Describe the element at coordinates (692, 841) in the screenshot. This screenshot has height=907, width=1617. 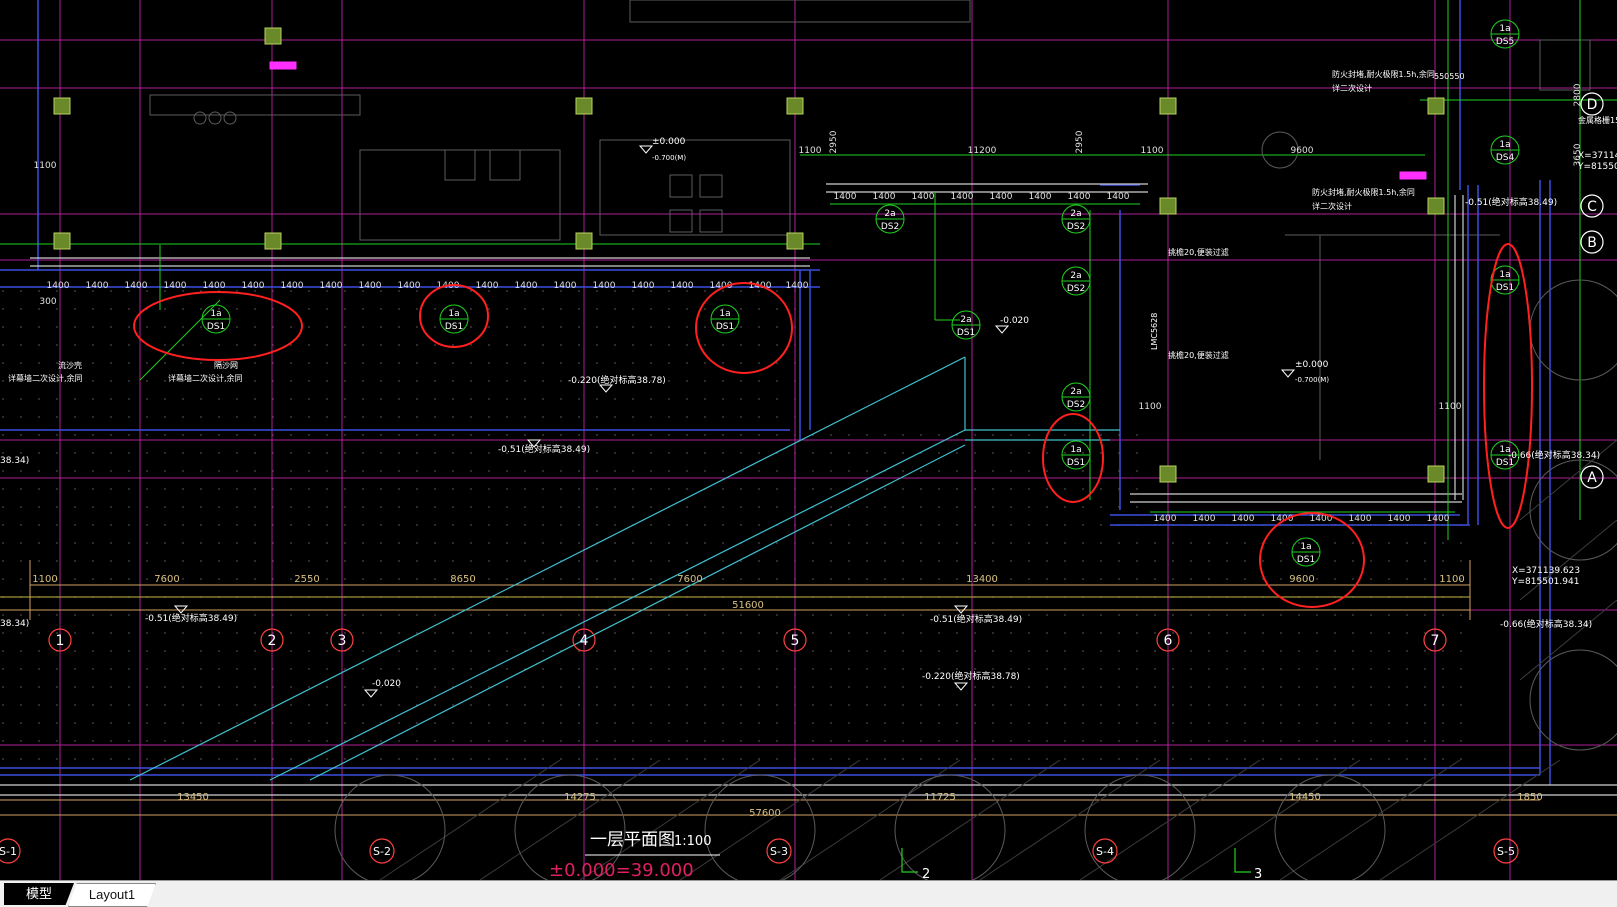
I see `drawing-scale: 1:100` at that location.